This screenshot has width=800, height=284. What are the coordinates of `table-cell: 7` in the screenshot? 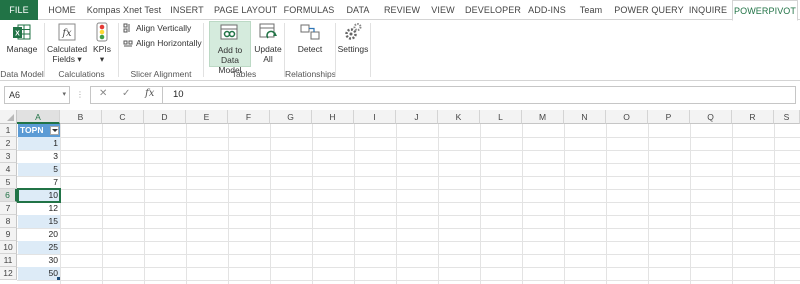 It's located at (39, 182).